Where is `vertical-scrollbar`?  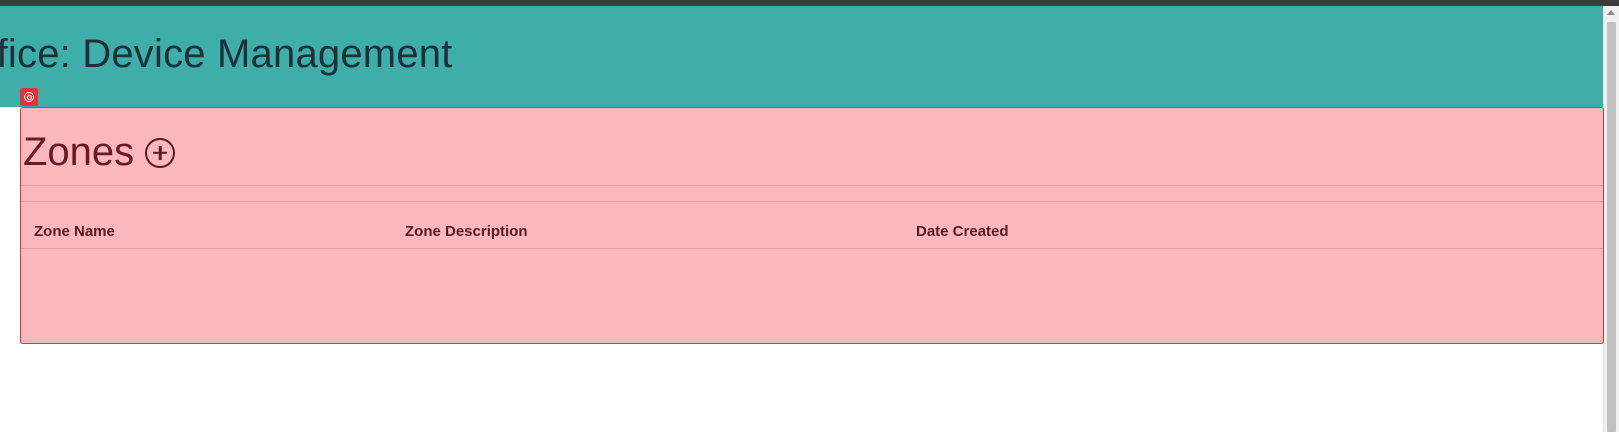 vertical-scrollbar is located at coordinates (1611, 219).